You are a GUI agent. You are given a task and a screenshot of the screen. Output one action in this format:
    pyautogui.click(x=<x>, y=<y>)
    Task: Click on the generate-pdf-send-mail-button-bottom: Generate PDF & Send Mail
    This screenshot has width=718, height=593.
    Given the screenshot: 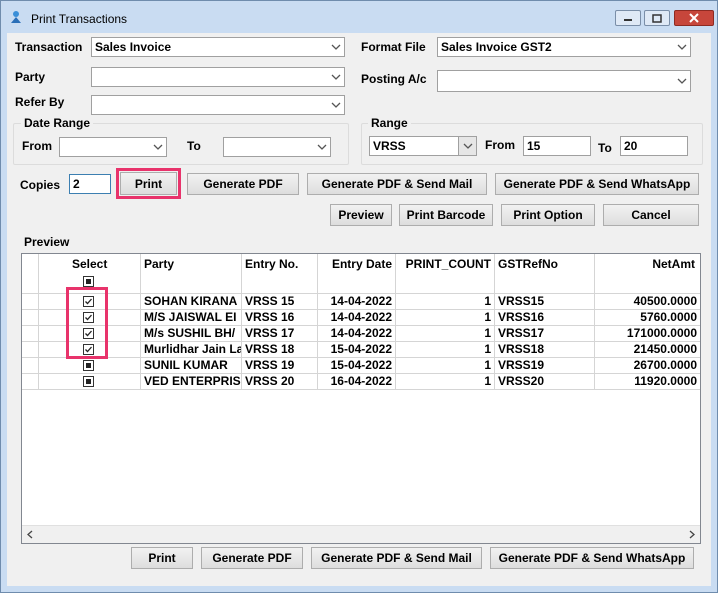 What is the action you would take?
    pyautogui.click(x=396, y=558)
    